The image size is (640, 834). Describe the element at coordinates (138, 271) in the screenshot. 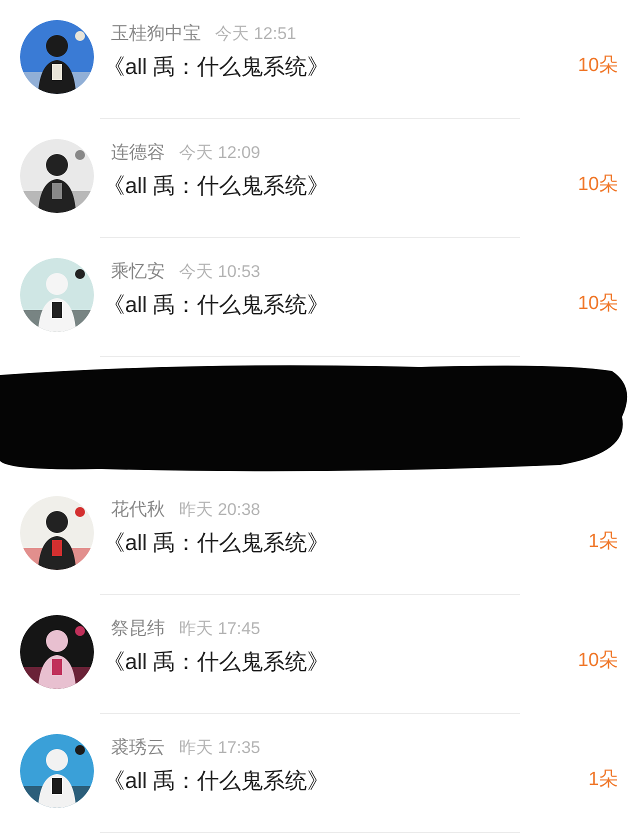

I see `user-name: 乘忆安` at that location.